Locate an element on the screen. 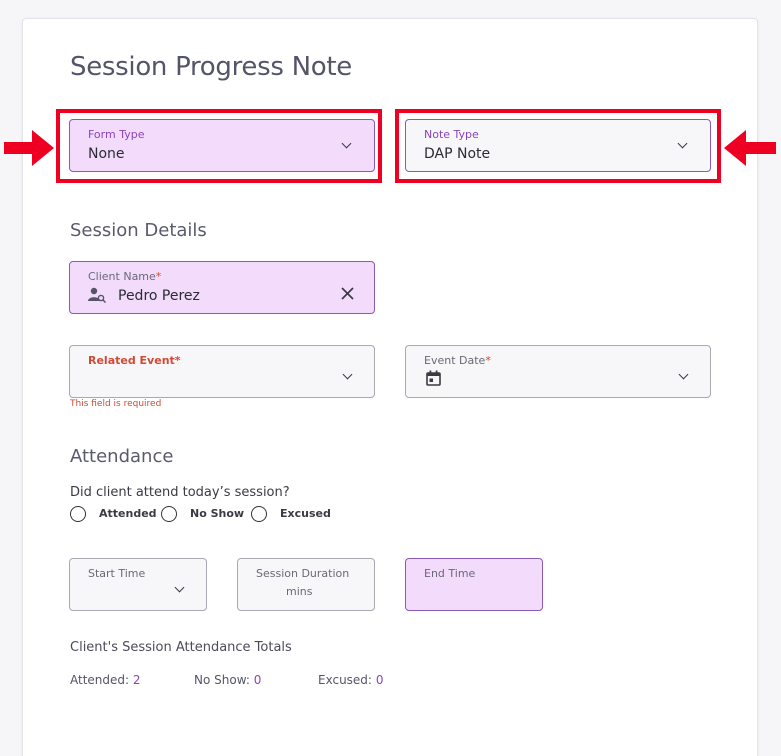 The height and width of the screenshot is (756, 781). arrow-right-icon is located at coordinates (29, 148).